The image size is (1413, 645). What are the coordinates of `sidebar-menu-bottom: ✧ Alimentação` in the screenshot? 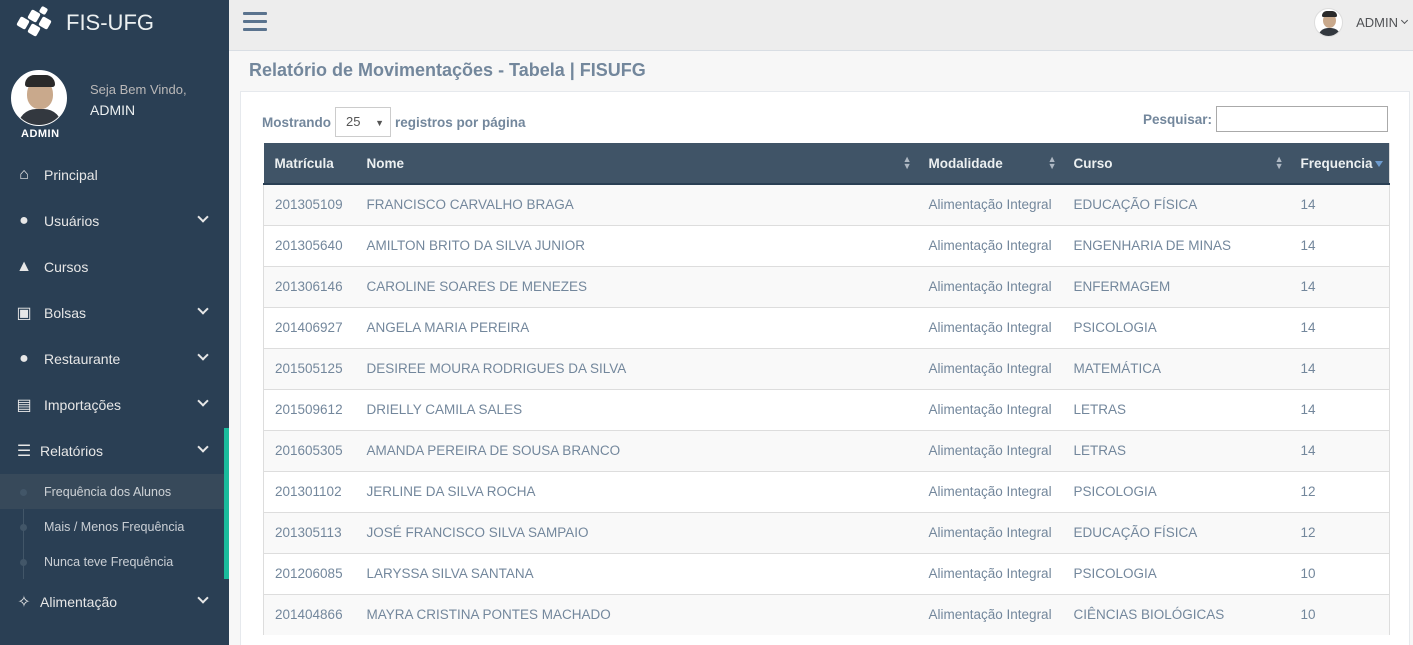 It's located at (114, 602).